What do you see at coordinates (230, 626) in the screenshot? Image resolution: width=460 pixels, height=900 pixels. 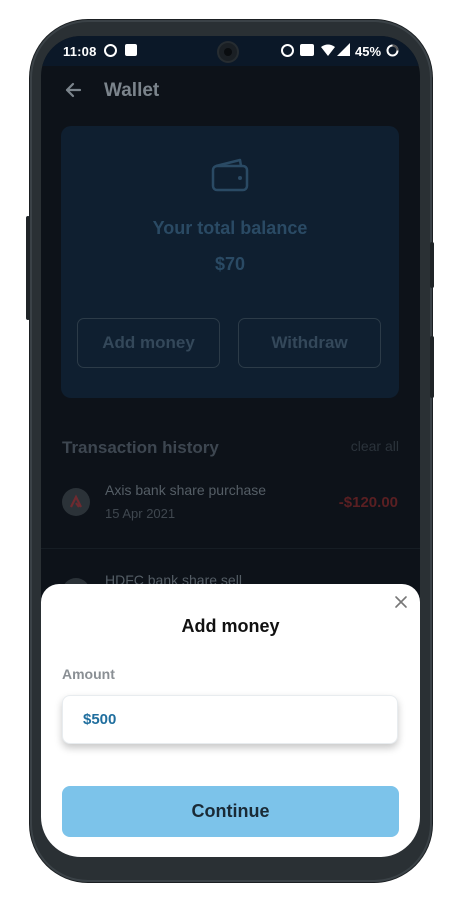 I see `sheet-title: Add money` at bounding box center [230, 626].